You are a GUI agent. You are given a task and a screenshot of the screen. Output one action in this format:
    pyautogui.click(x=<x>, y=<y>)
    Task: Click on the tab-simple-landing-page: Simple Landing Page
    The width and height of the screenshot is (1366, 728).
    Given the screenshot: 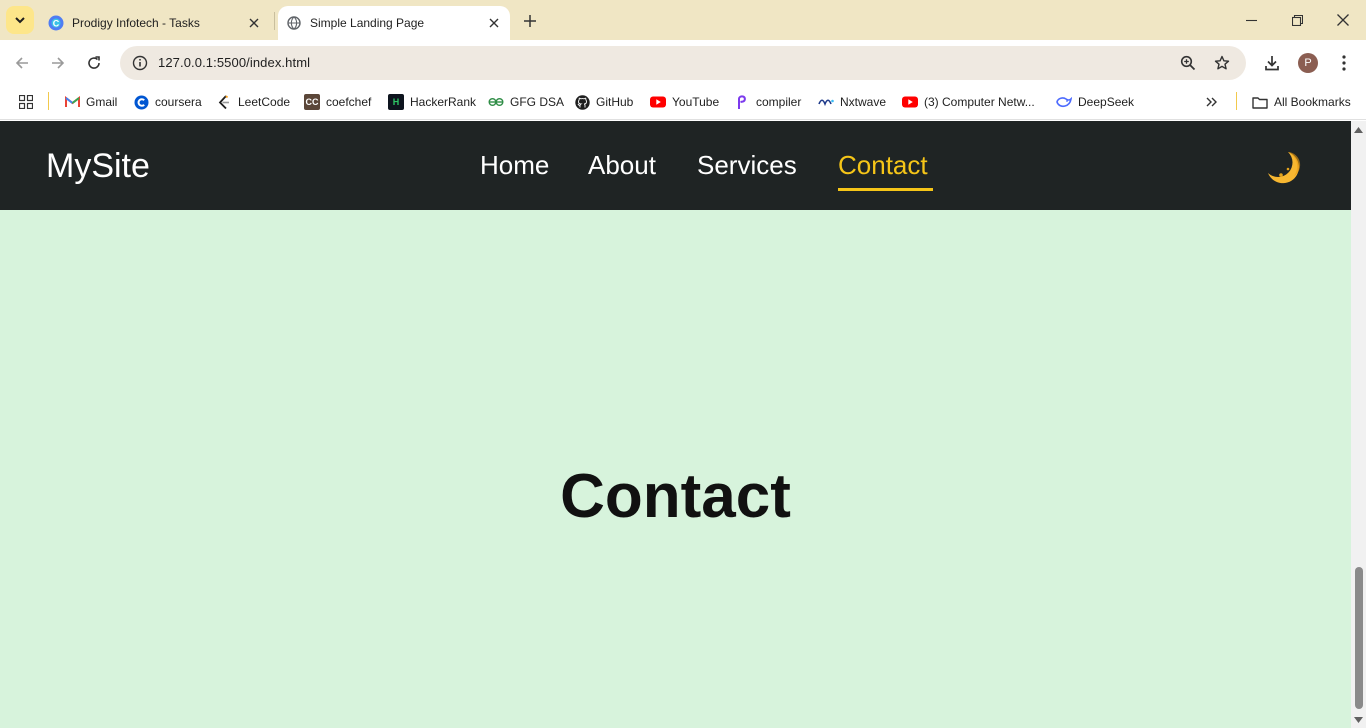 What is the action you would take?
    pyautogui.click(x=394, y=23)
    